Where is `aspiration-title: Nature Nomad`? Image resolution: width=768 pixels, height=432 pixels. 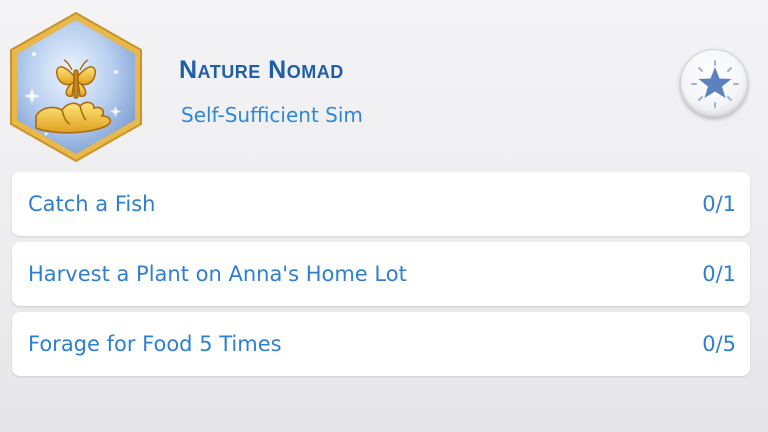 aspiration-title: Nature Nomad is located at coordinates (261, 70).